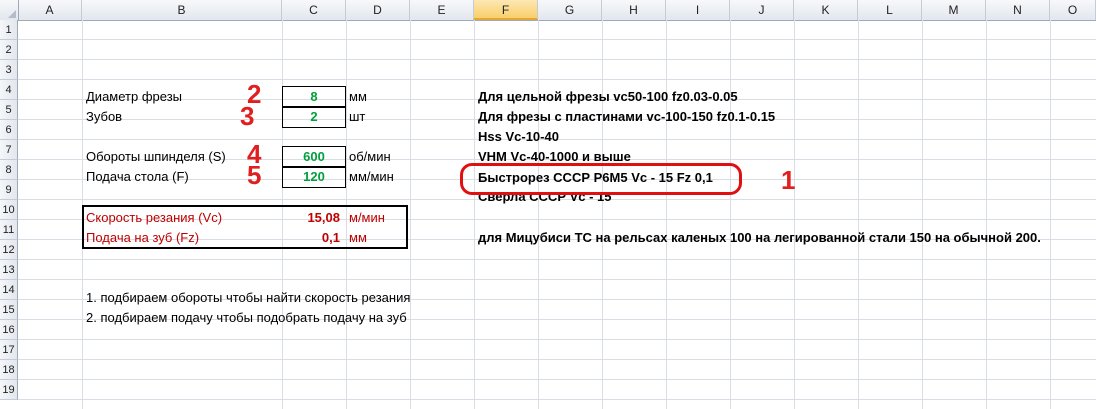 The image size is (1096, 409). What do you see at coordinates (442, 10) in the screenshot?
I see `column-header-e: E` at bounding box center [442, 10].